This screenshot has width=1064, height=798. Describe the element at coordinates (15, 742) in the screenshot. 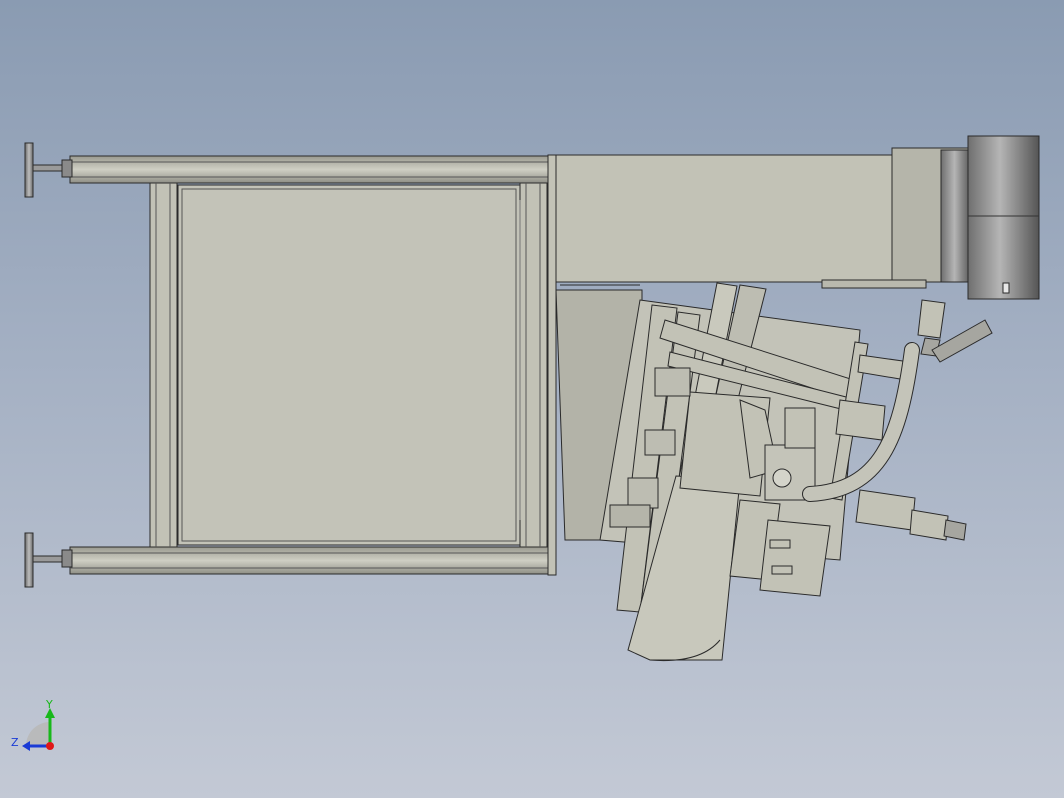

I see `z-axis-label: Z` at that location.